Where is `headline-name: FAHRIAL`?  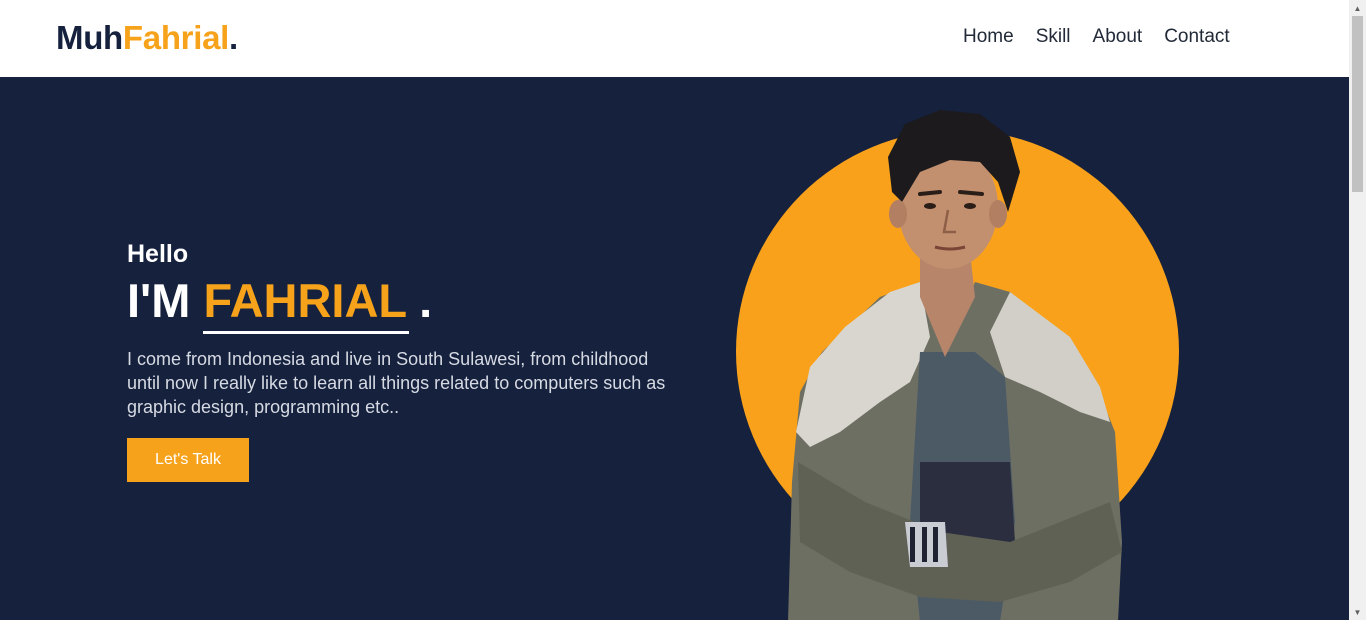
headline-name: FAHRIAL is located at coordinates (306, 303).